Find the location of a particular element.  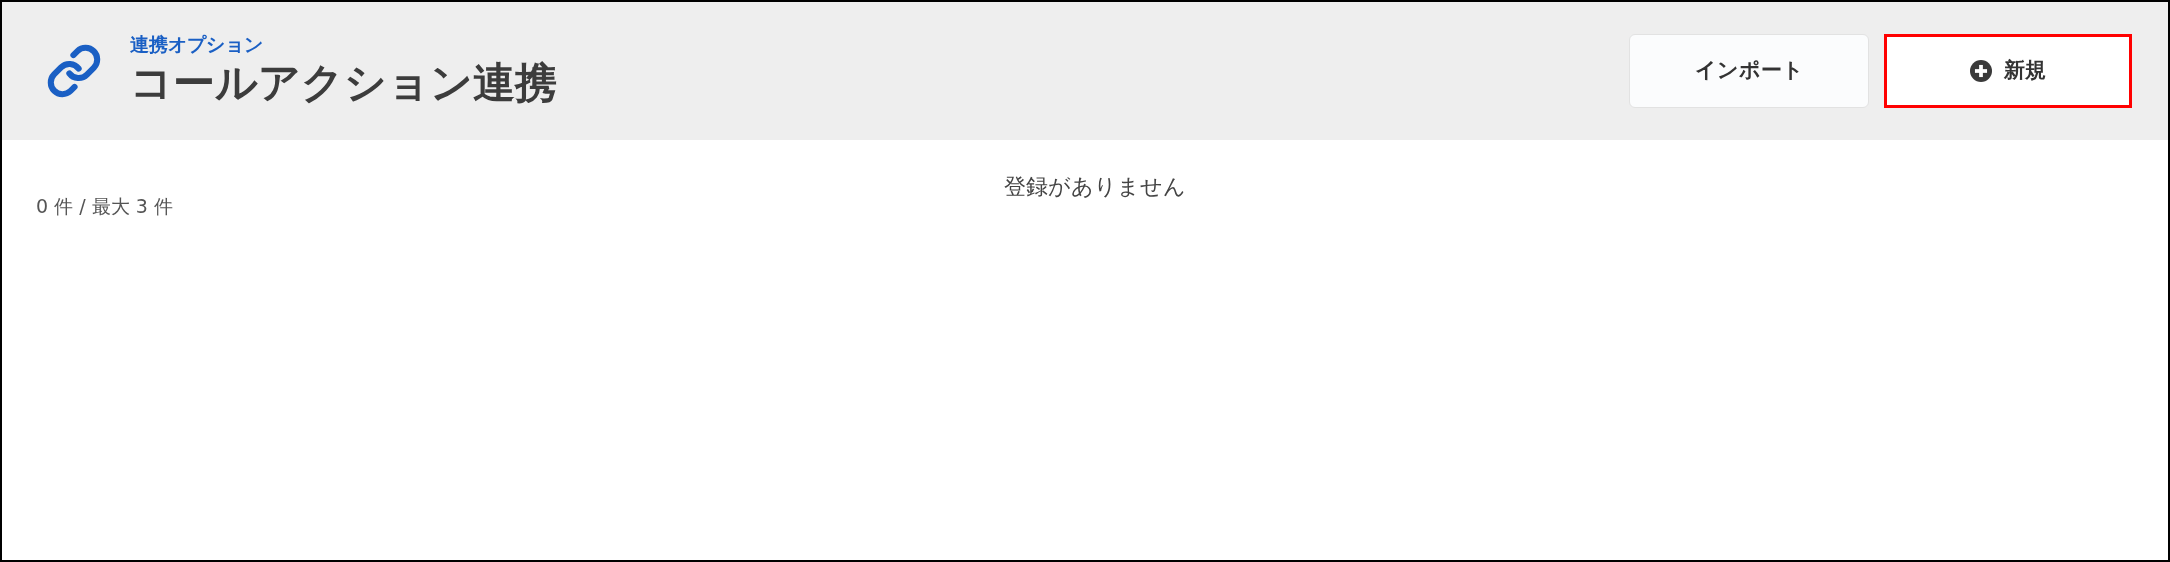

link-icon is located at coordinates (74, 71).